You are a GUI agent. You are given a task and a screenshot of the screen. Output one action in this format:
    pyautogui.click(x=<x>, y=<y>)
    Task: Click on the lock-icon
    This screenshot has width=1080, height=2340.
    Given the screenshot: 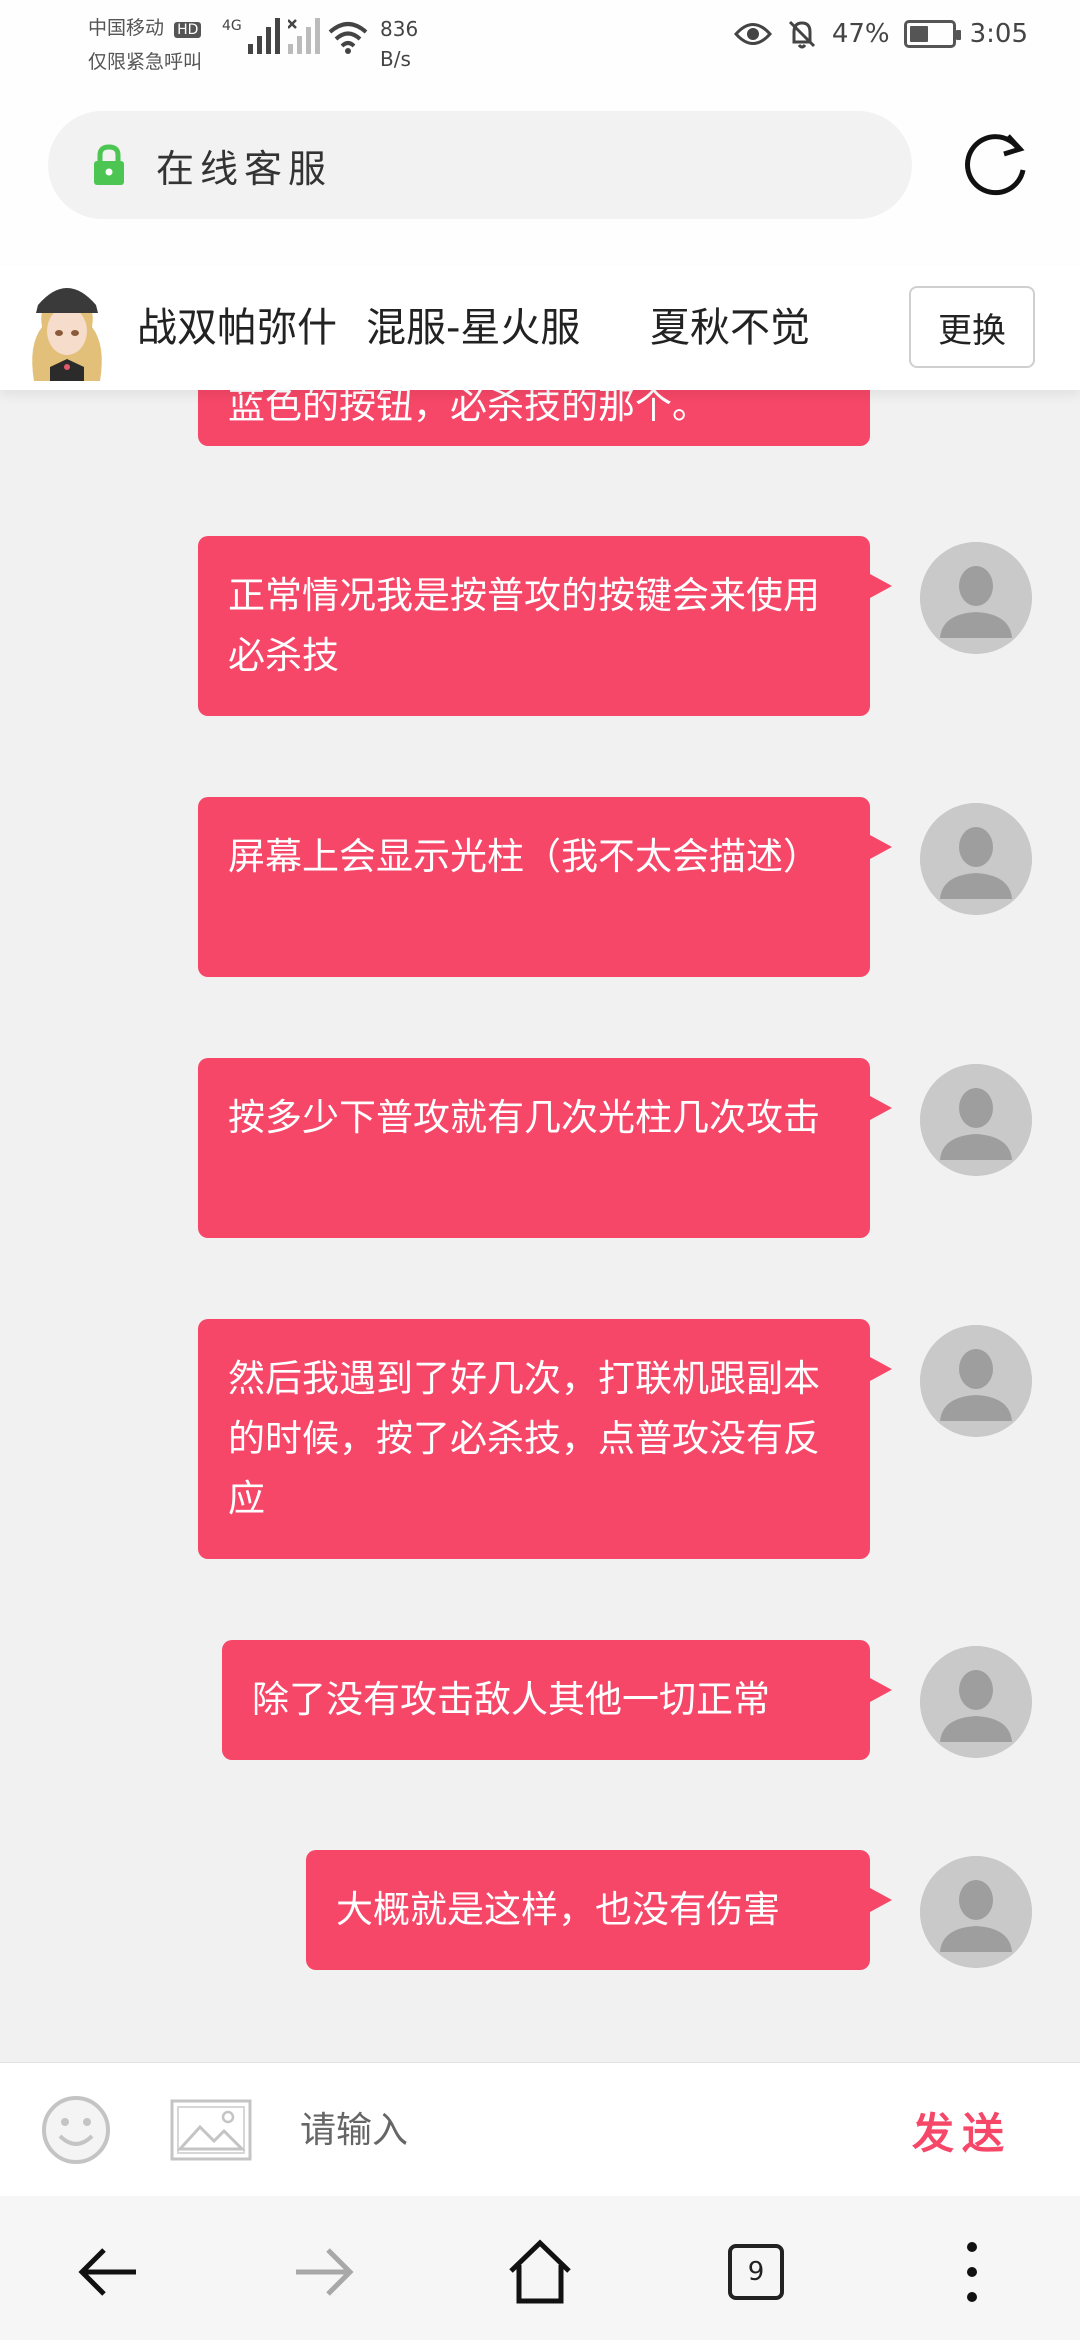 What is the action you would take?
    pyautogui.click(x=109, y=164)
    